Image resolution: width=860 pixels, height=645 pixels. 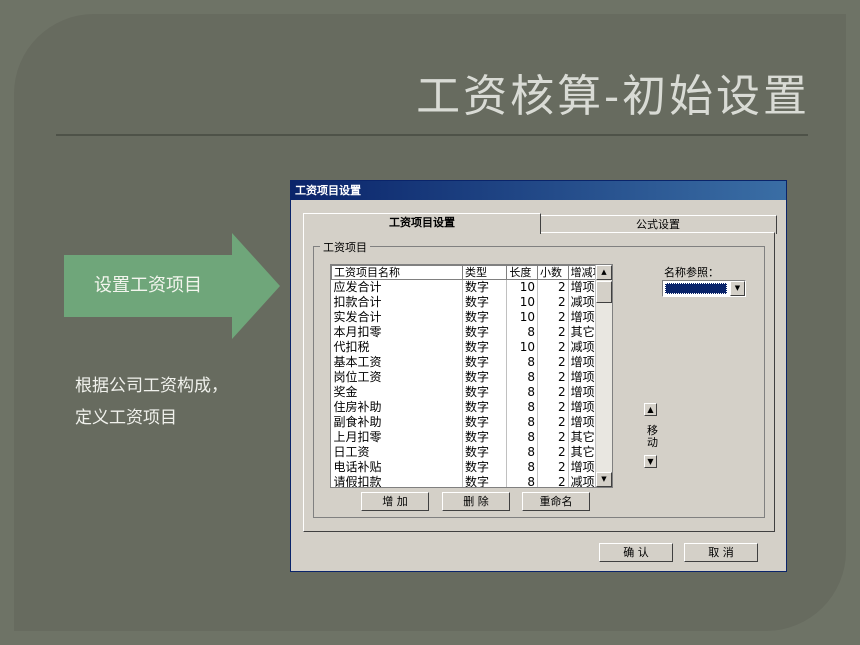 What do you see at coordinates (345, 247) in the screenshot?
I see `group-label: 工资项目` at bounding box center [345, 247].